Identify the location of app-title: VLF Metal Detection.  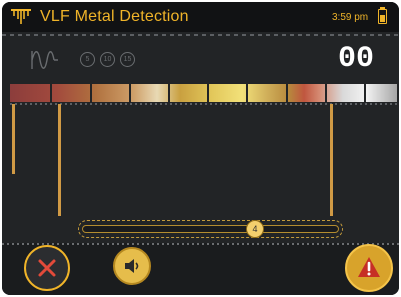
(114, 16).